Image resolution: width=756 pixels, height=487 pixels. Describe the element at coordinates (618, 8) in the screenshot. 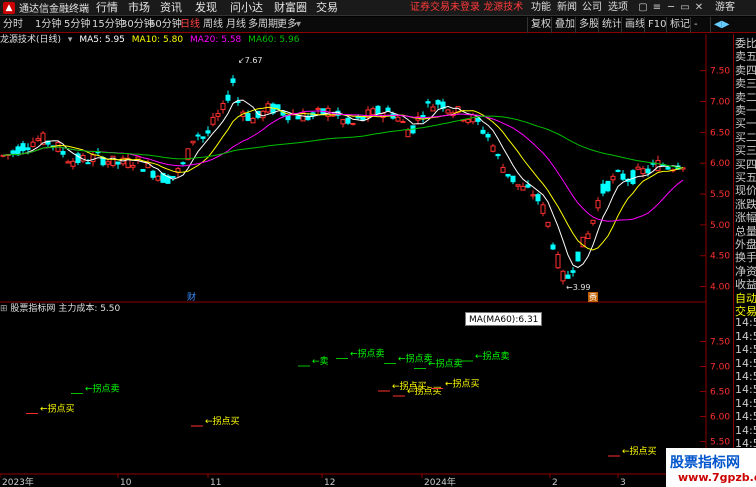

I see `options-button: 选项` at that location.